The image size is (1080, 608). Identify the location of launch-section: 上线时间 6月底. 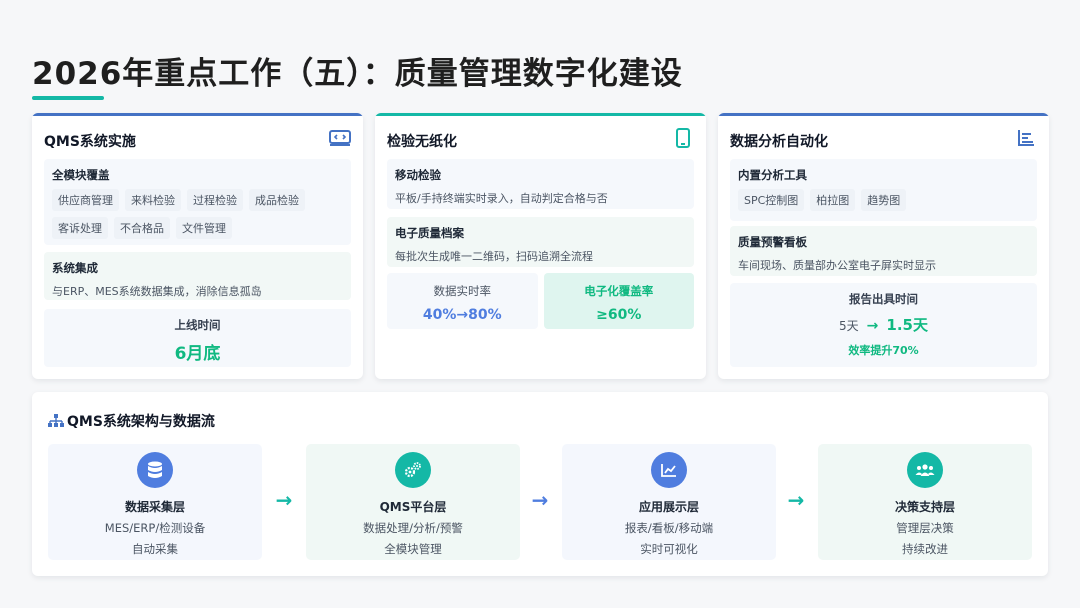
(197, 338).